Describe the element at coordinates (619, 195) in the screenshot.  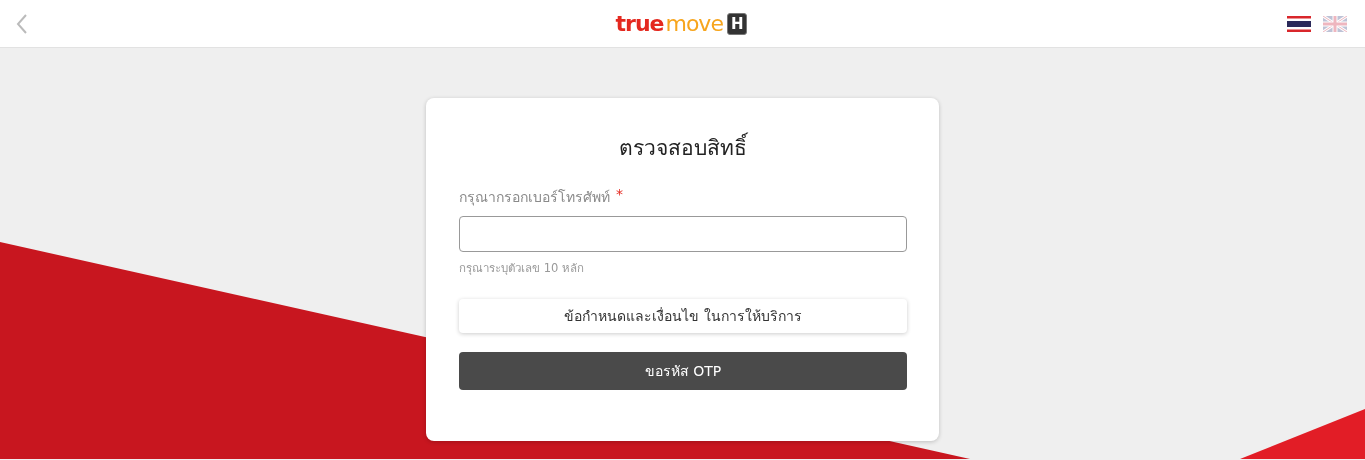
I see `required-mark: *` at that location.